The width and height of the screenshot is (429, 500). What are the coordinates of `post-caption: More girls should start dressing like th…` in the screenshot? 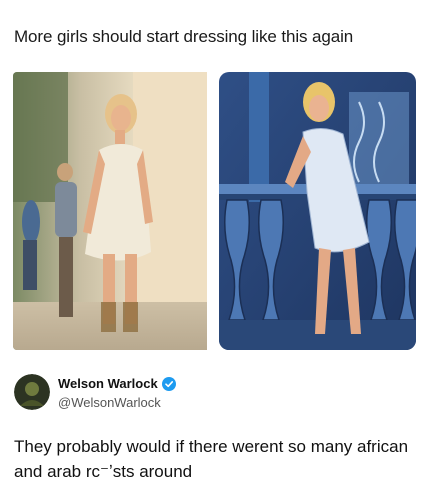 It's located at (184, 36).